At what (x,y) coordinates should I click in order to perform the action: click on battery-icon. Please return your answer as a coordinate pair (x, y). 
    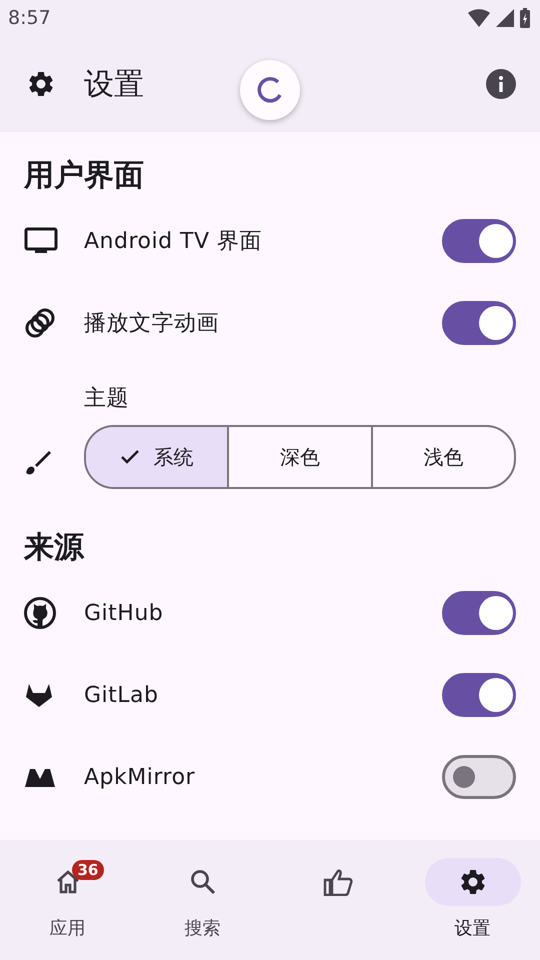
    Looking at the image, I should click on (525, 18).